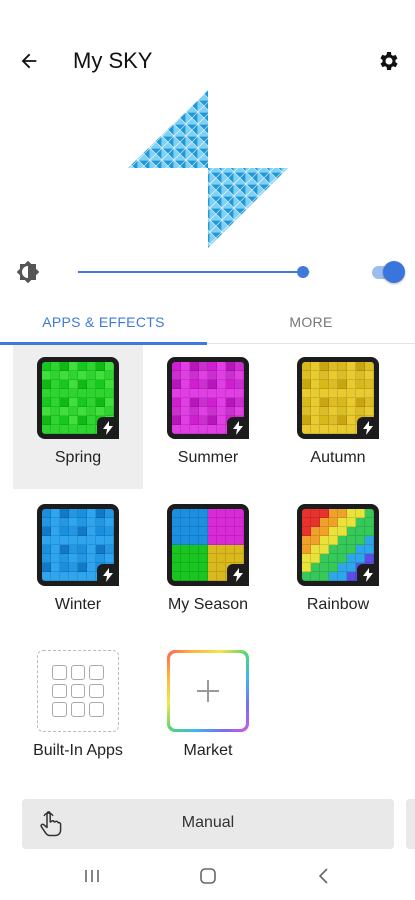 This screenshot has width=415, height=900. I want to click on secondary-action-button, so click(410, 824).